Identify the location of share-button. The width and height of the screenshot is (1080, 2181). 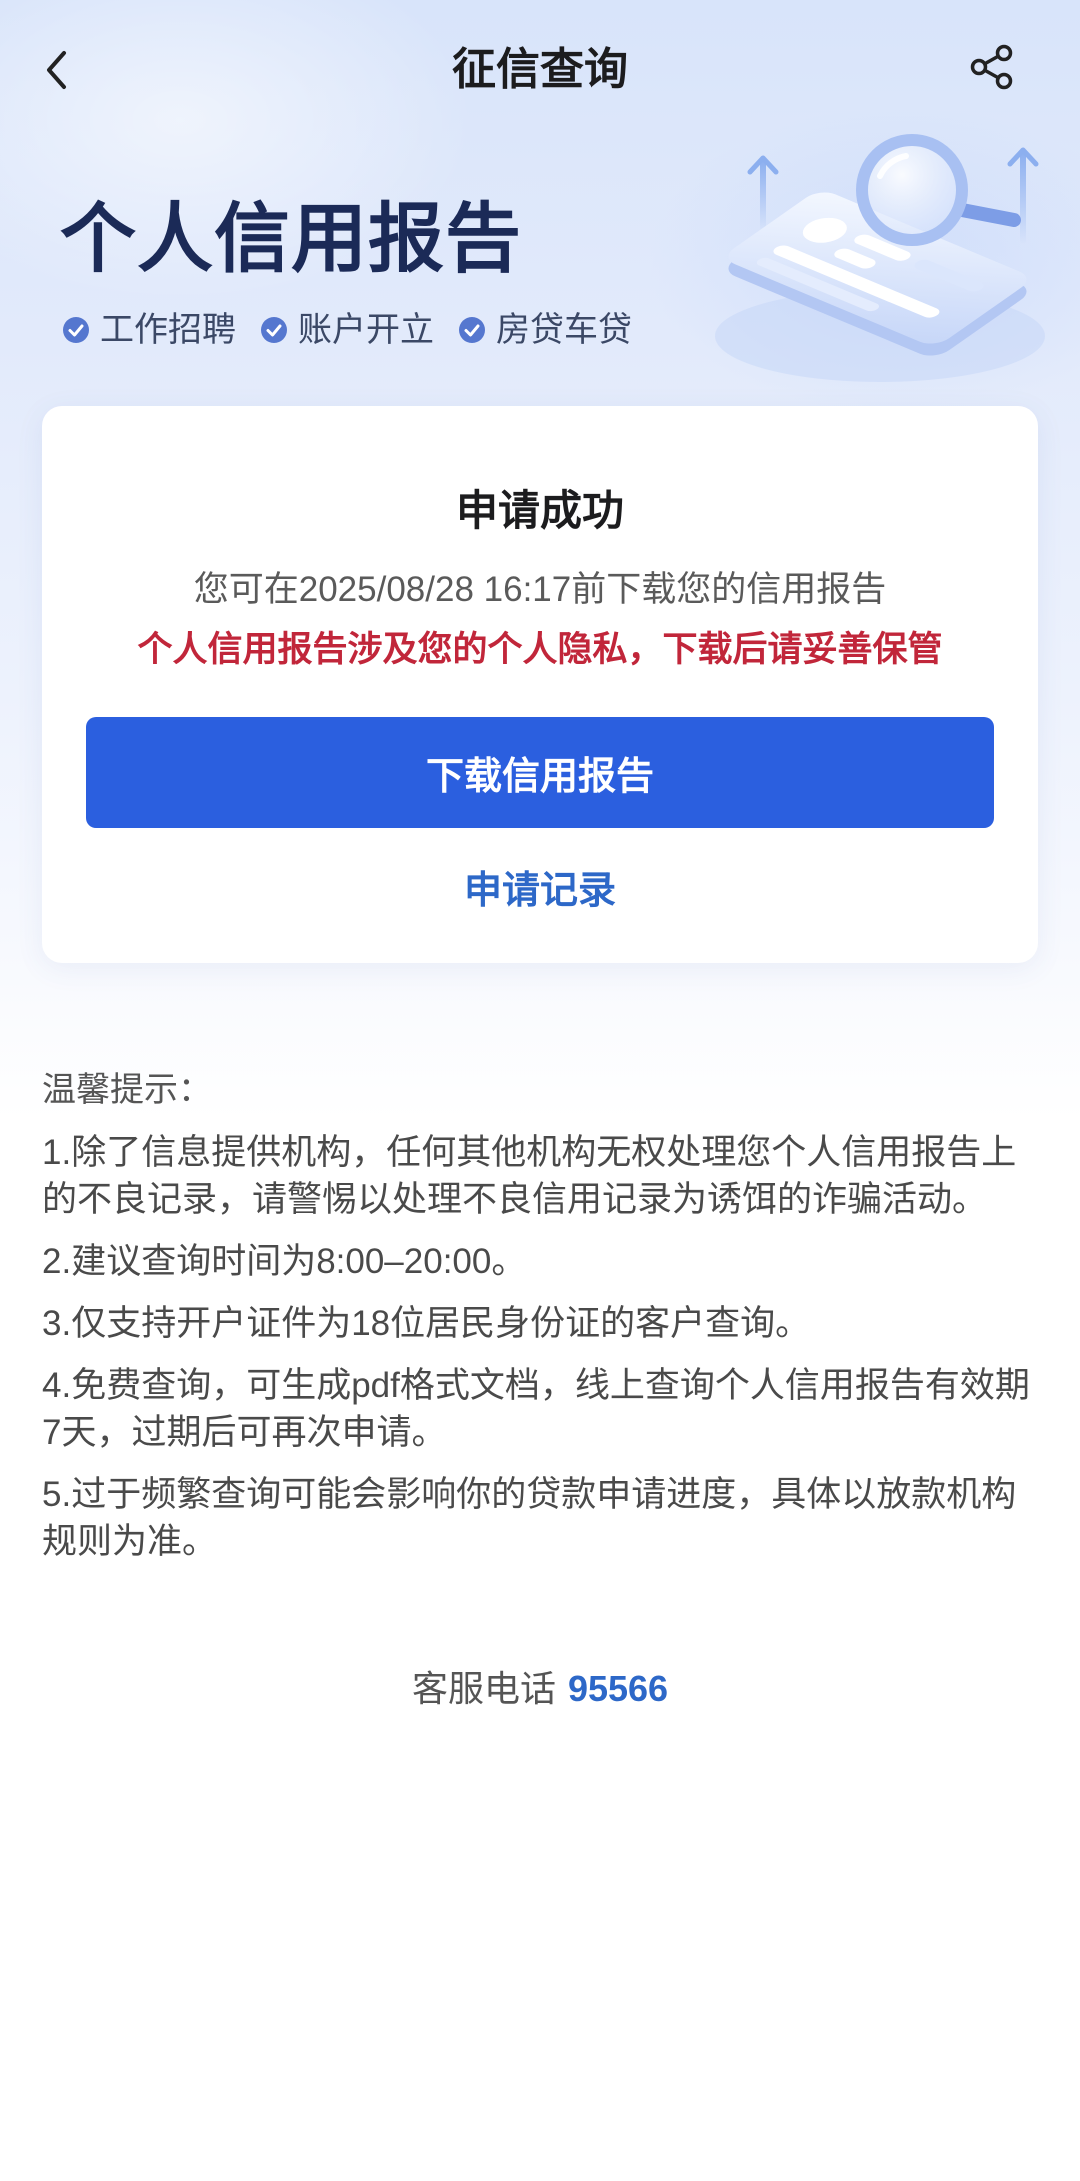
(992, 67).